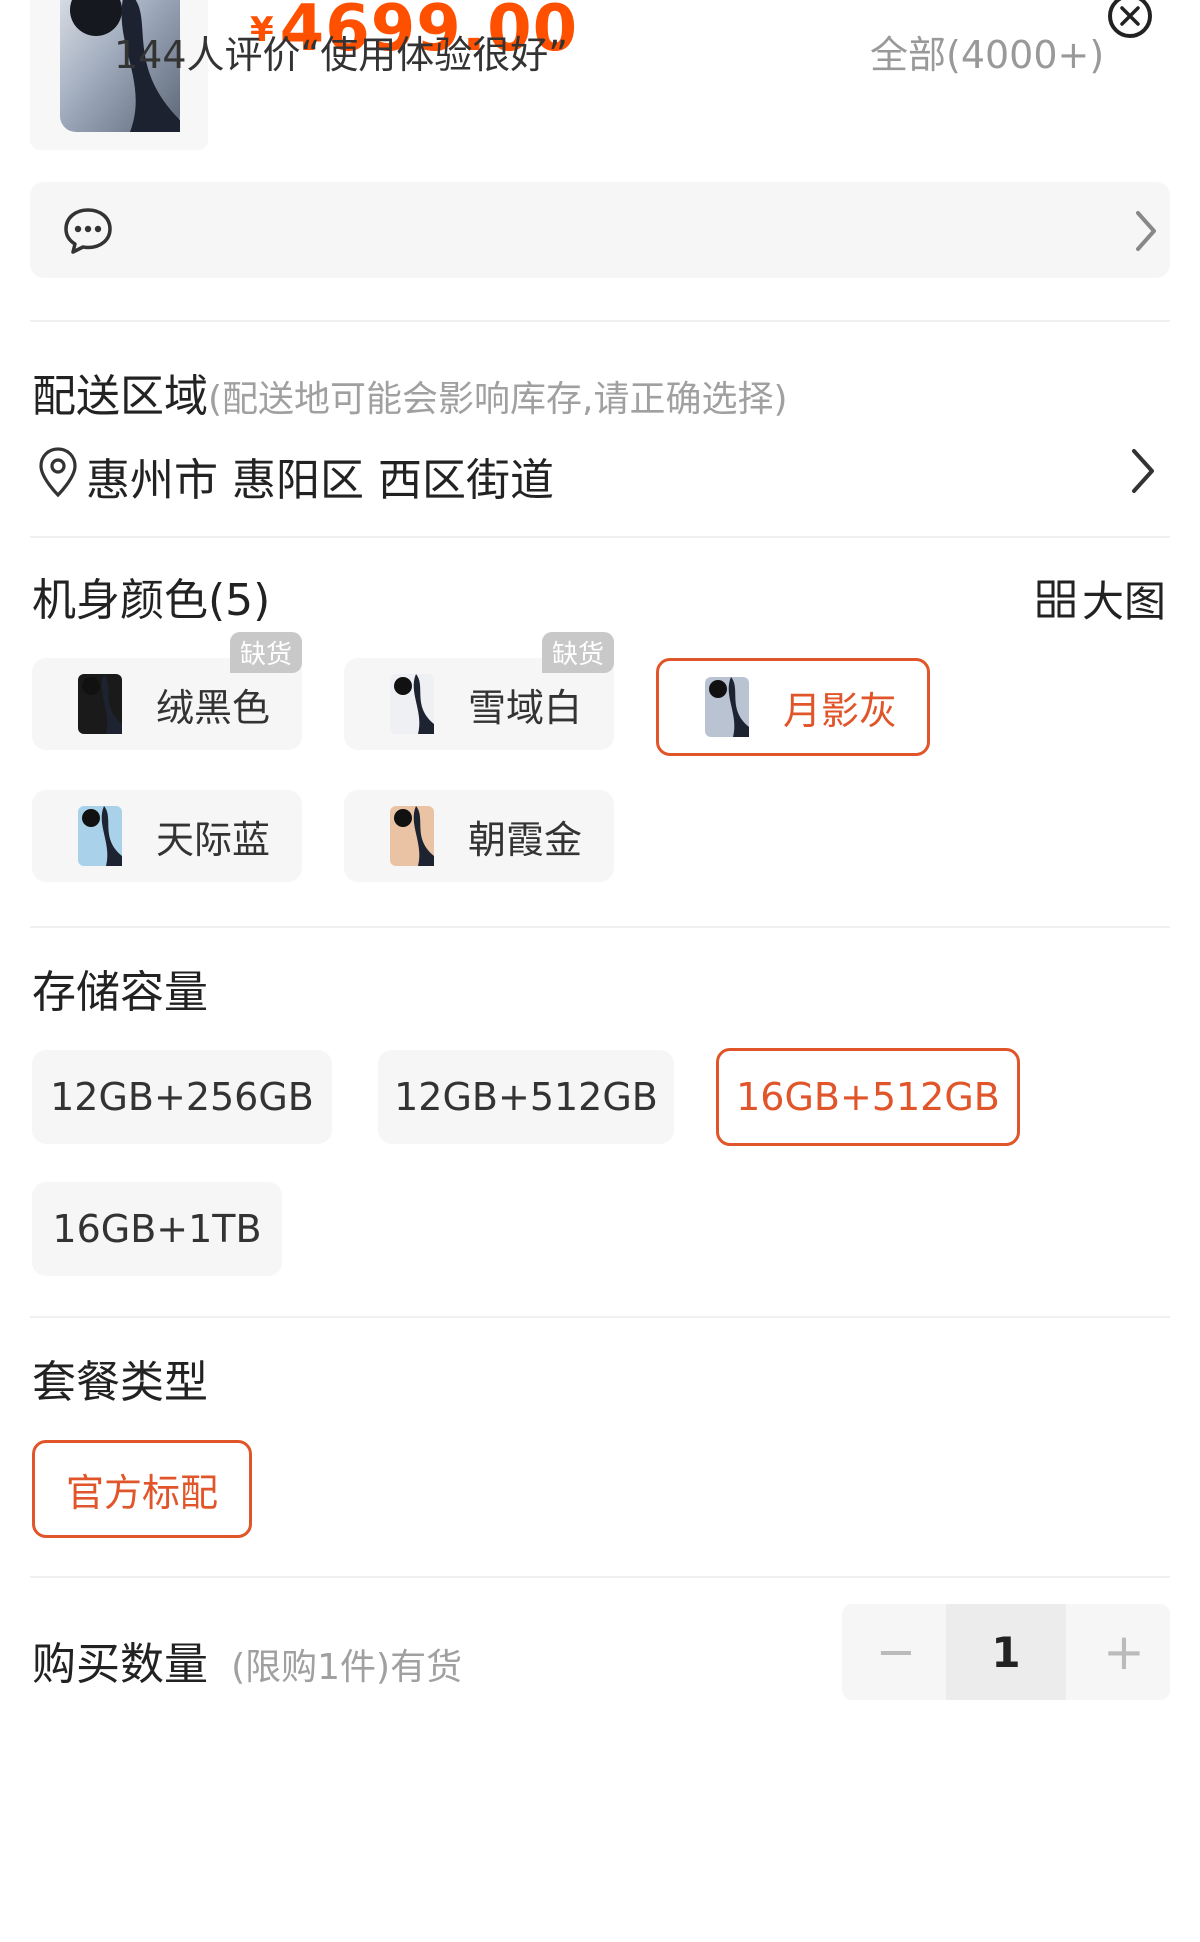 This screenshot has height=1942, width=1200. Describe the element at coordinates (600, 230) in the screenshot. I see `review-summary-bar` at that location.